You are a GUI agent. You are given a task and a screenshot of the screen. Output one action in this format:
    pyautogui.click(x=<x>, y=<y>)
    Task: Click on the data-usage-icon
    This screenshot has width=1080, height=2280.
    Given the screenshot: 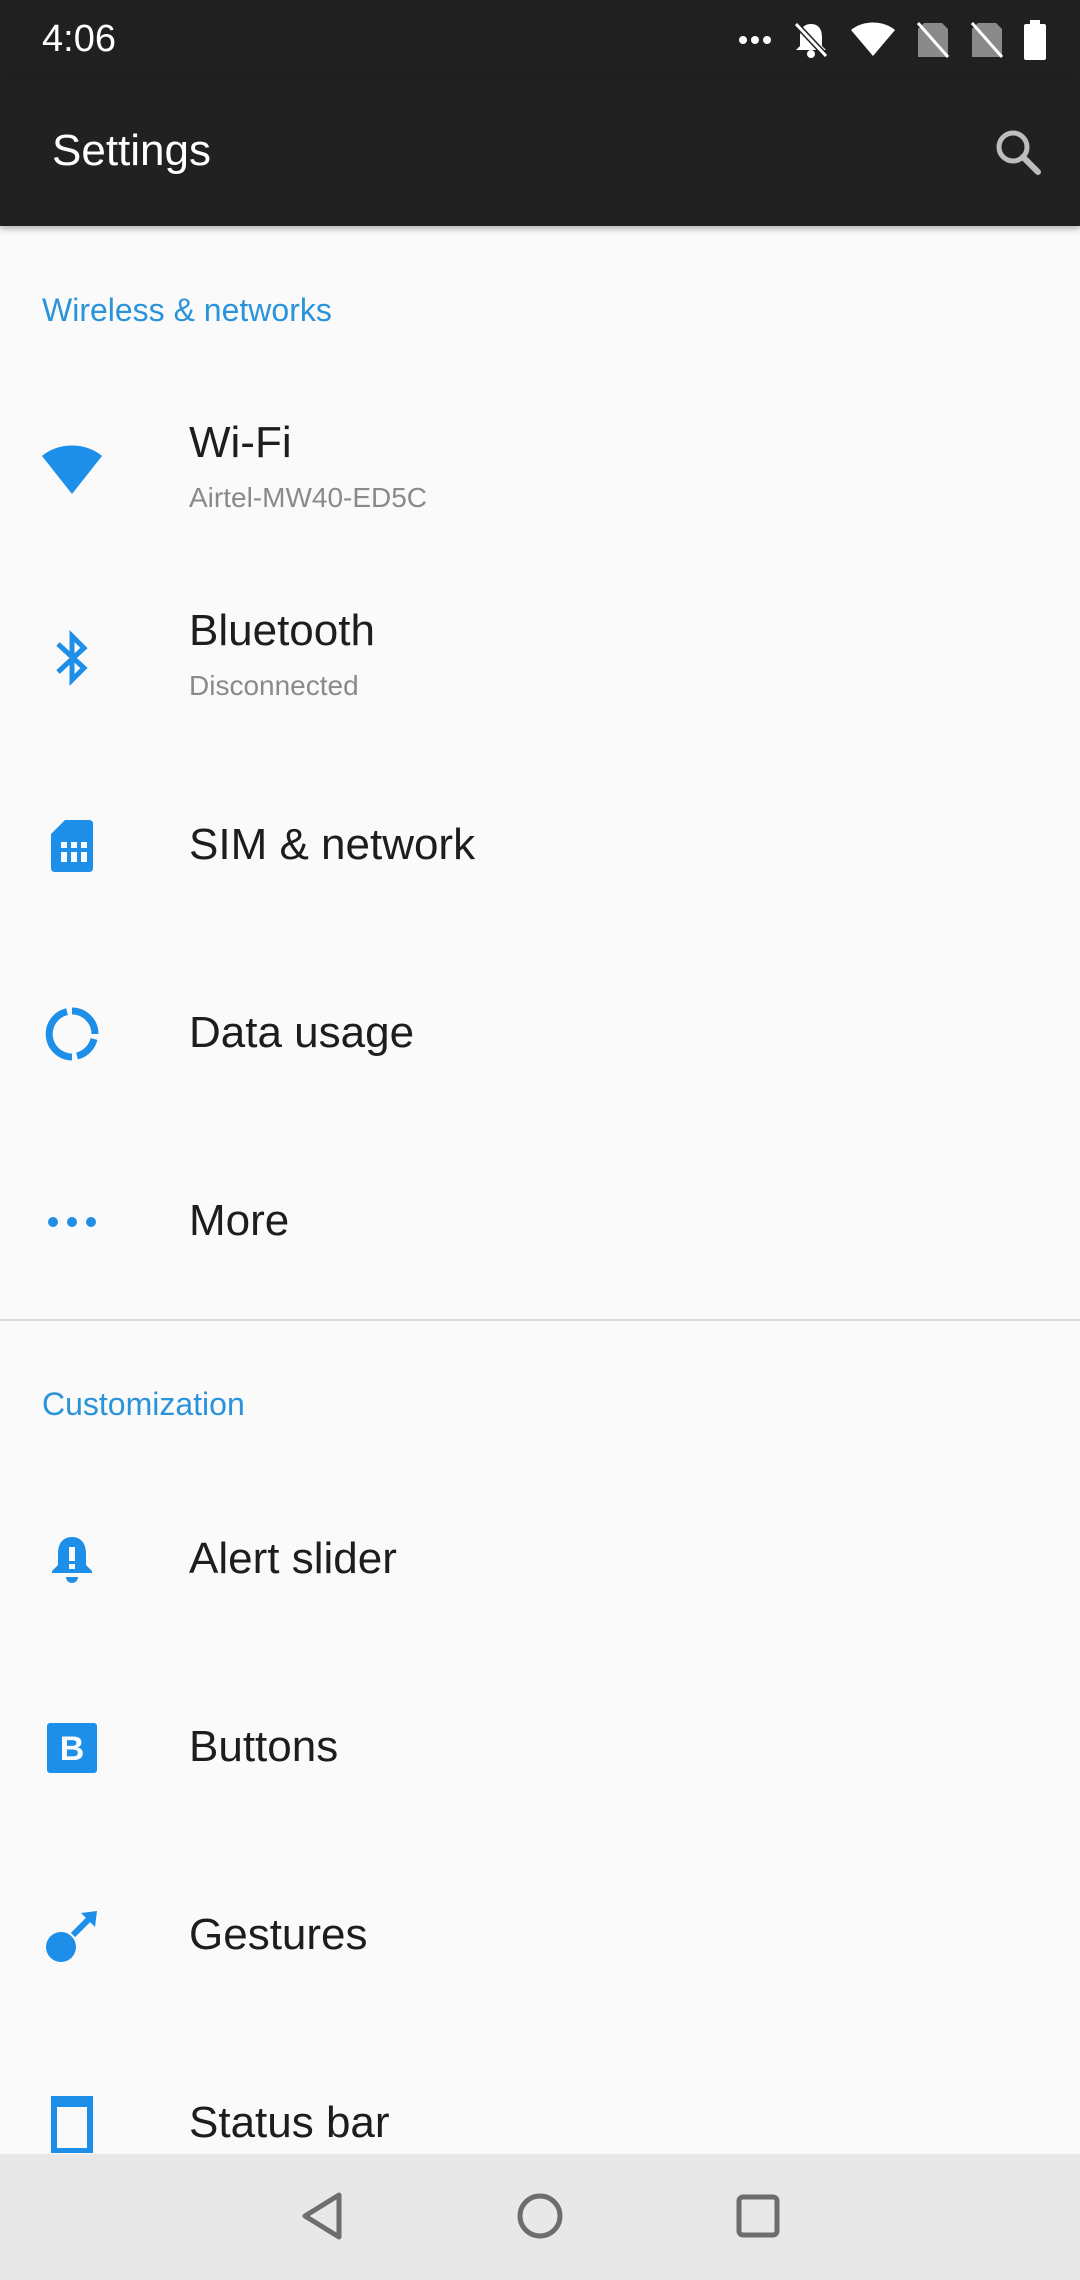 What is the action you would take?
    pyautogui.click(x=72, y=1034)
    